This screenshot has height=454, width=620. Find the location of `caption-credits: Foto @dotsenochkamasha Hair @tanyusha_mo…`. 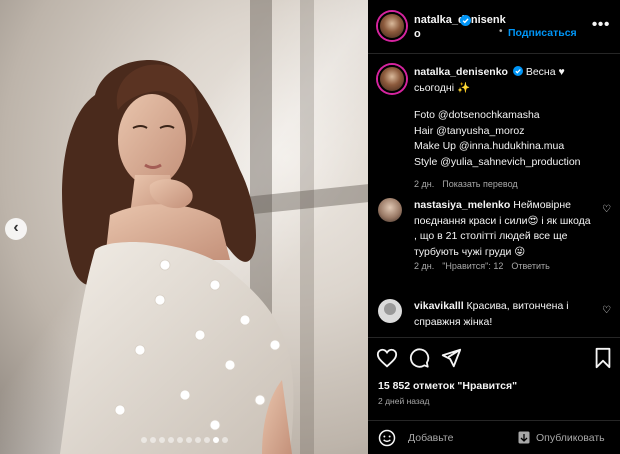

caption-credits: Foto @dotsenochkamasha Hair @tanyusha_mo… is located at coordinates (514, 139).